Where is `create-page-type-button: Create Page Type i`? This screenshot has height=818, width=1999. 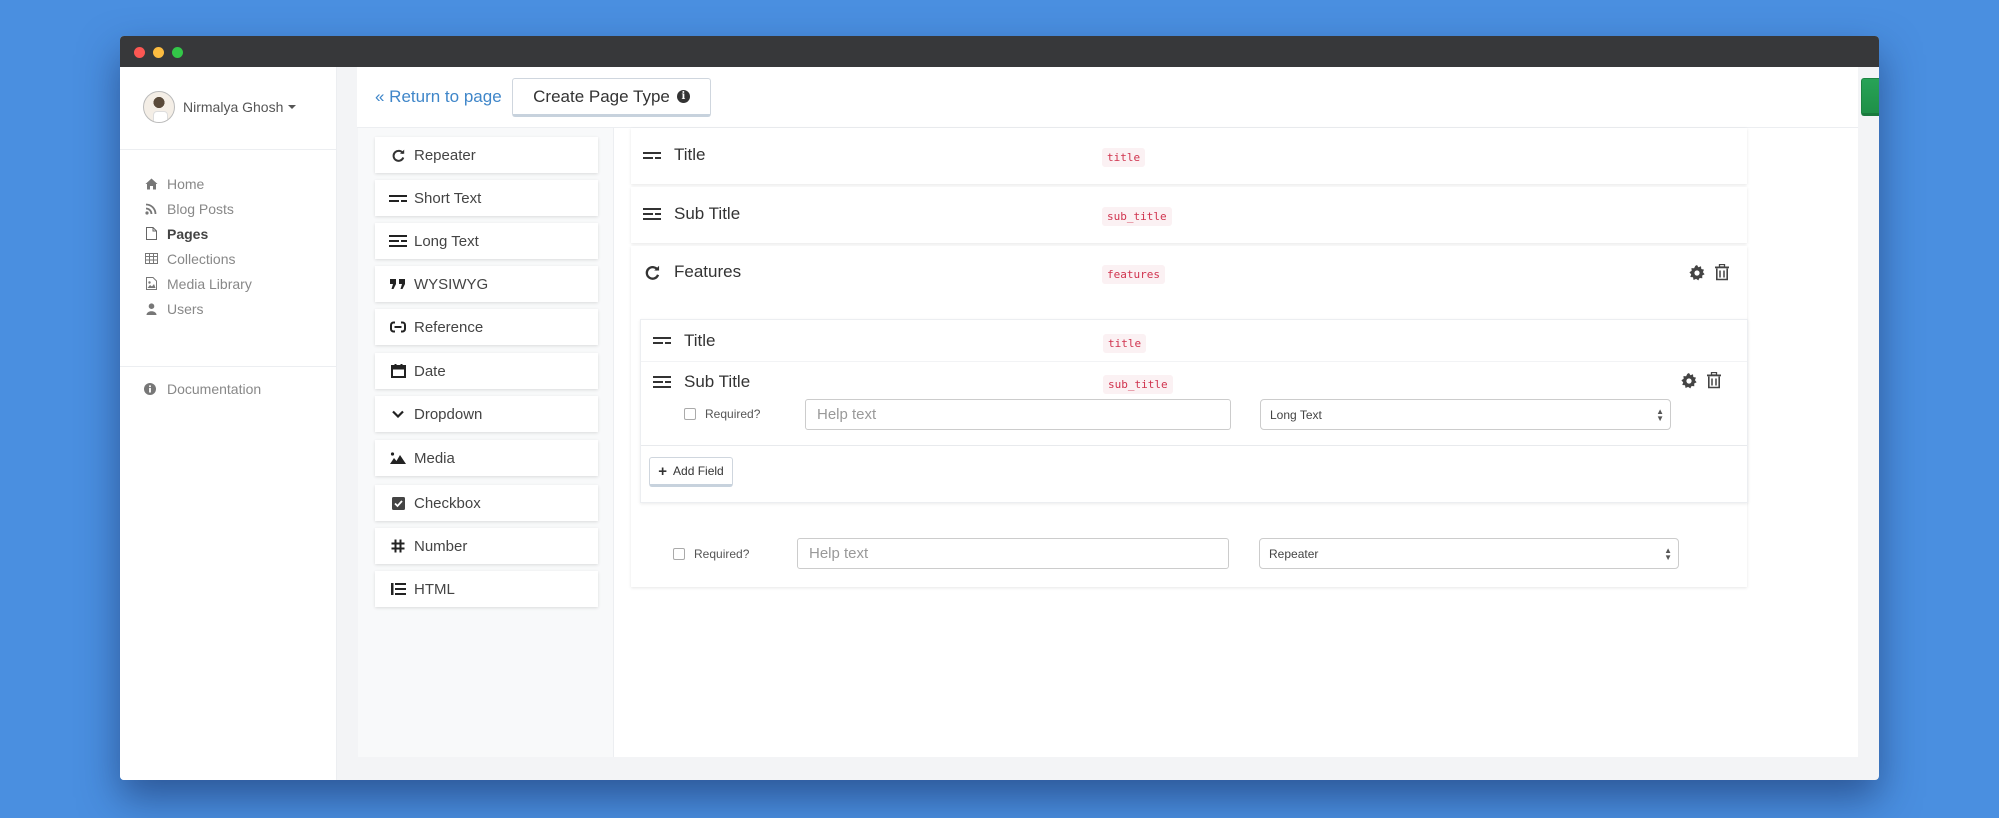 create-page-type-button: Create Page Type i is located at coordinates (611, 97).